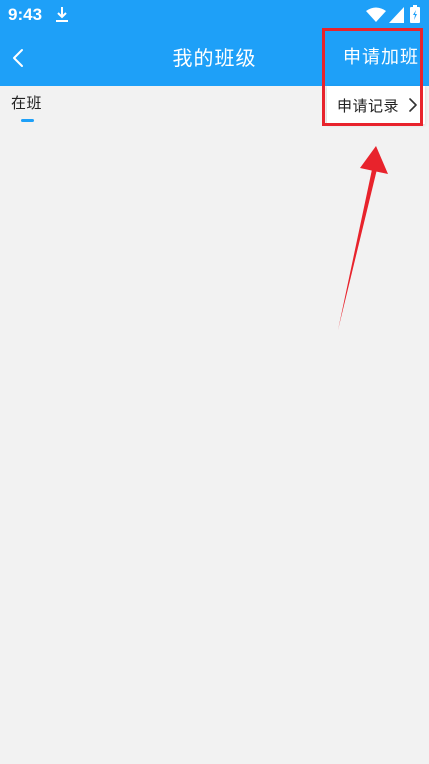 The height and width of the screenshot is (764, 429). I want to click on chevron-right-icon, so click(413, 105).